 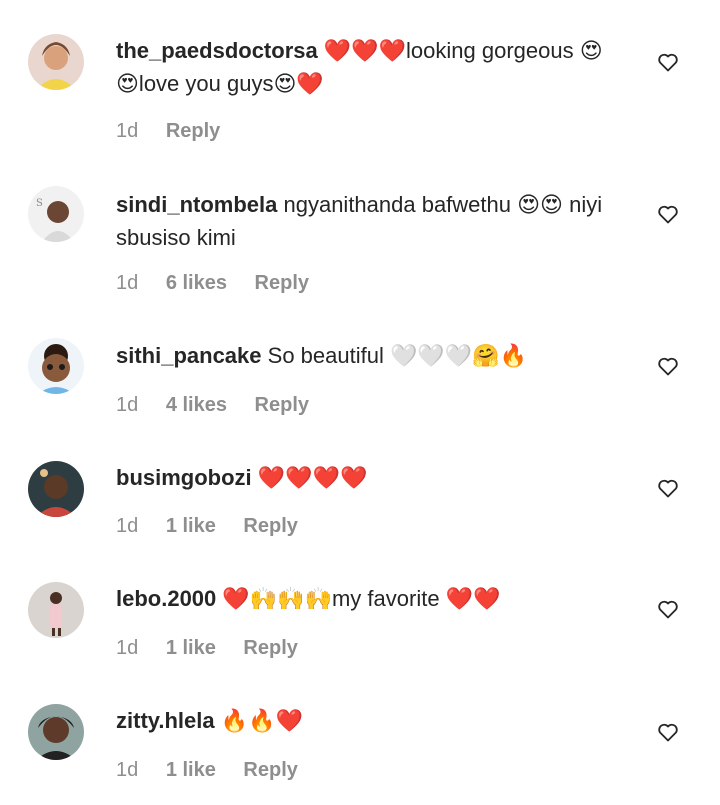 I want to click on avatar: S, so click(x=56, y=214).